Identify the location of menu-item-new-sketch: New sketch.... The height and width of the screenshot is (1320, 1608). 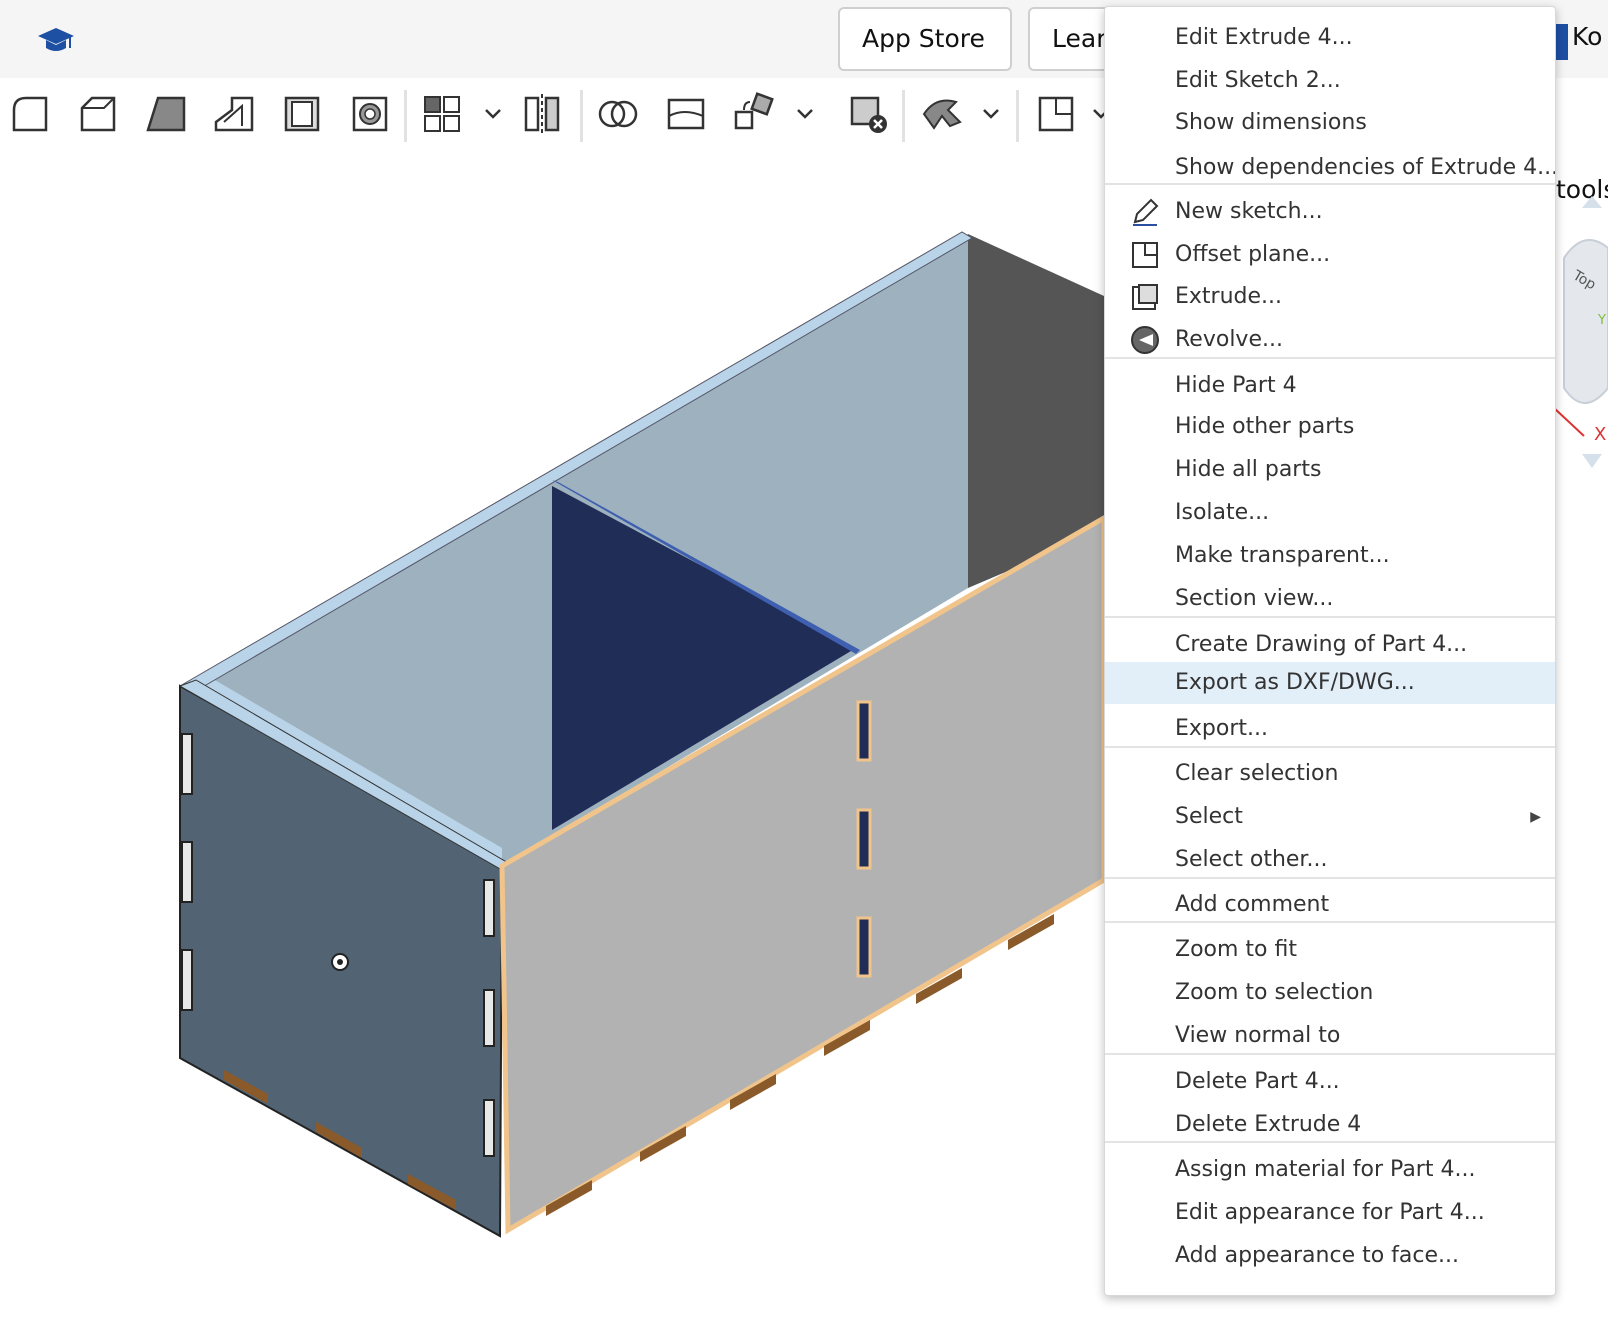
(1330, 212).